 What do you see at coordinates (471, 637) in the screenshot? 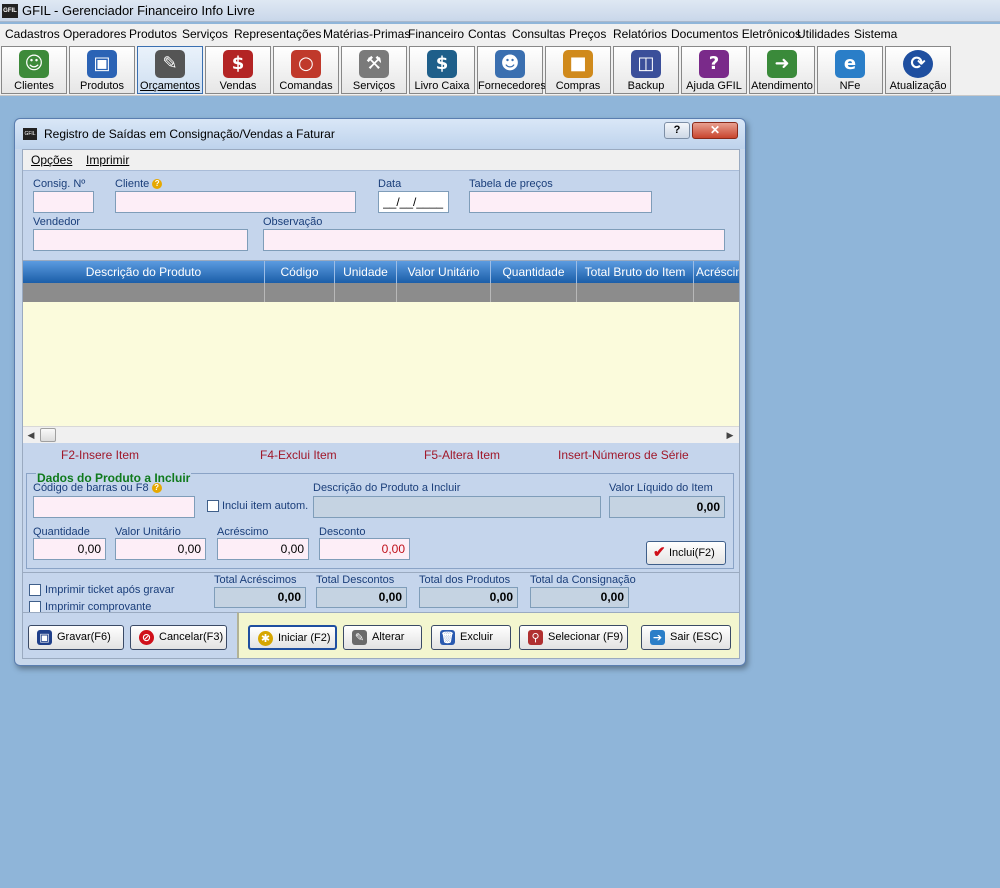
I see `delete-button: 🗑 Excluir` at bounding box center [471, 637].